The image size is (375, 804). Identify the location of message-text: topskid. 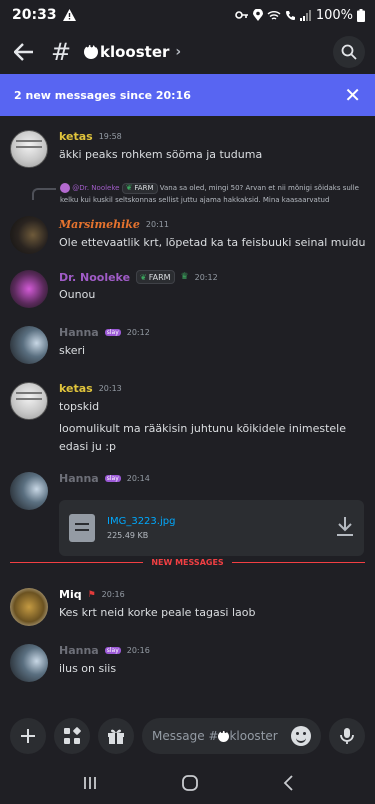
(79, 406).